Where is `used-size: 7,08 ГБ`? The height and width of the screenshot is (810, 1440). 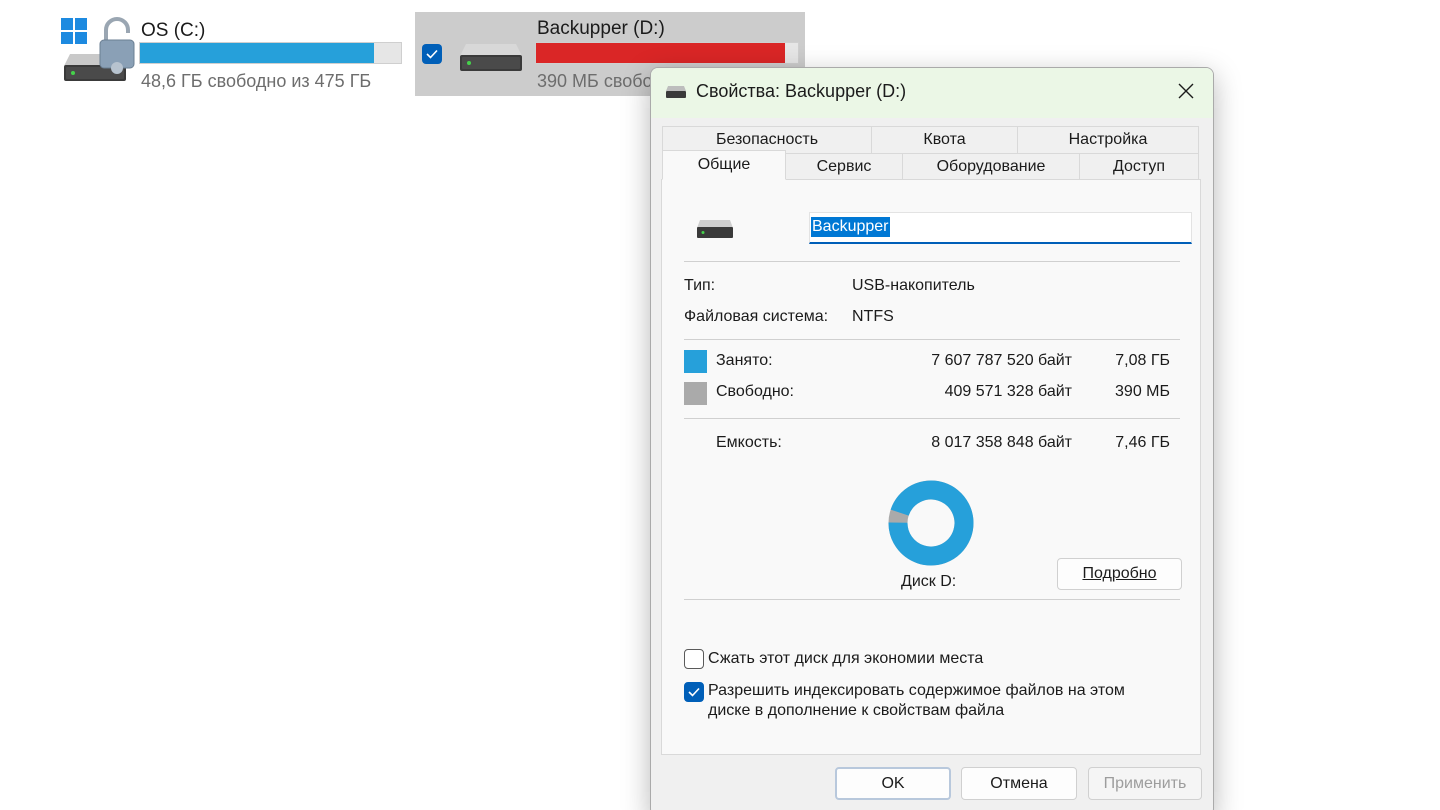 used-size: 7,08 ГБ is located at coordinates (1142, 360).